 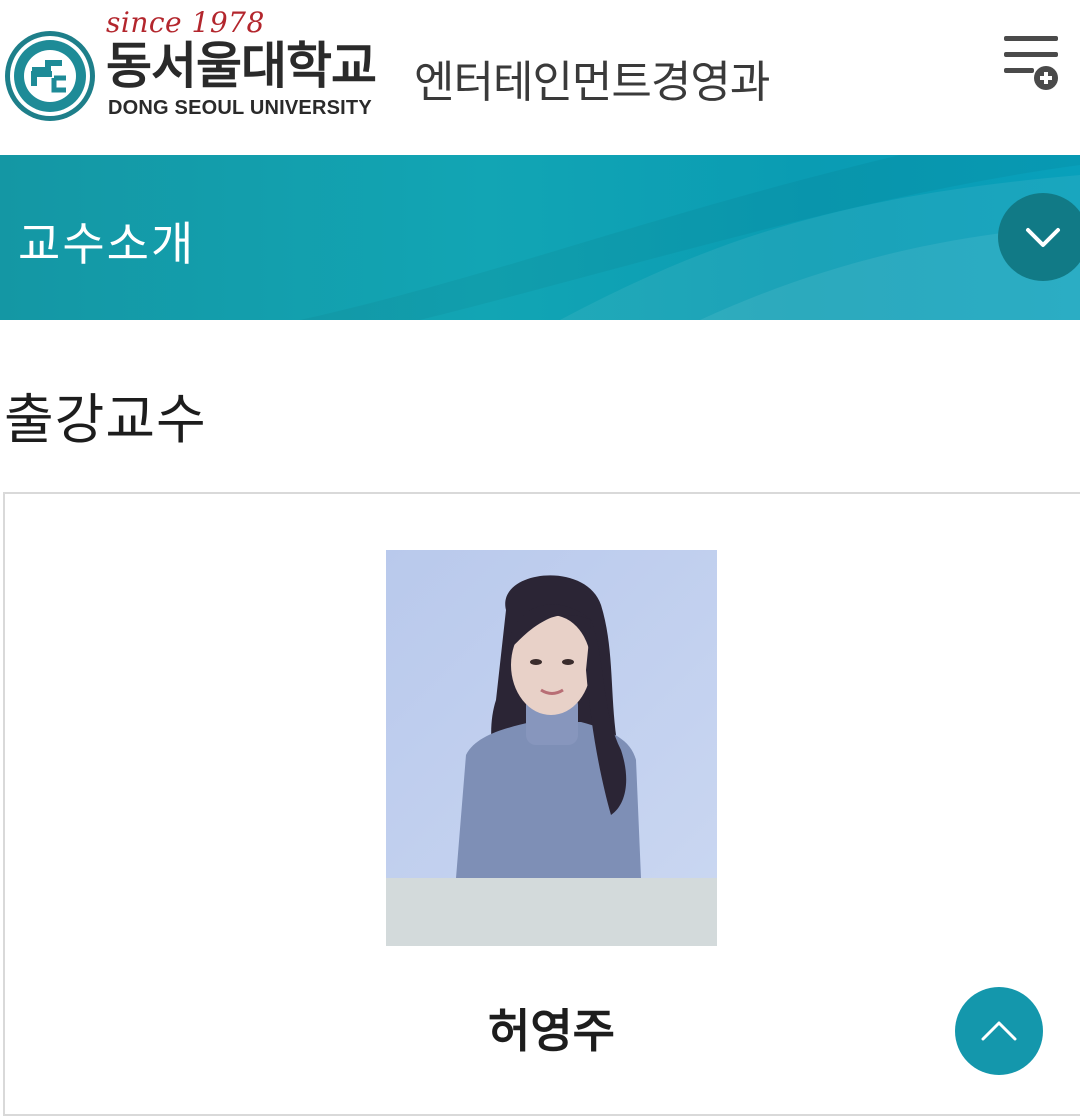 What do you see at coordinates (592, 78) in the screenshot?
I see `department-title: 엔터테인먼트경영과` at bounding box center [592, 78].